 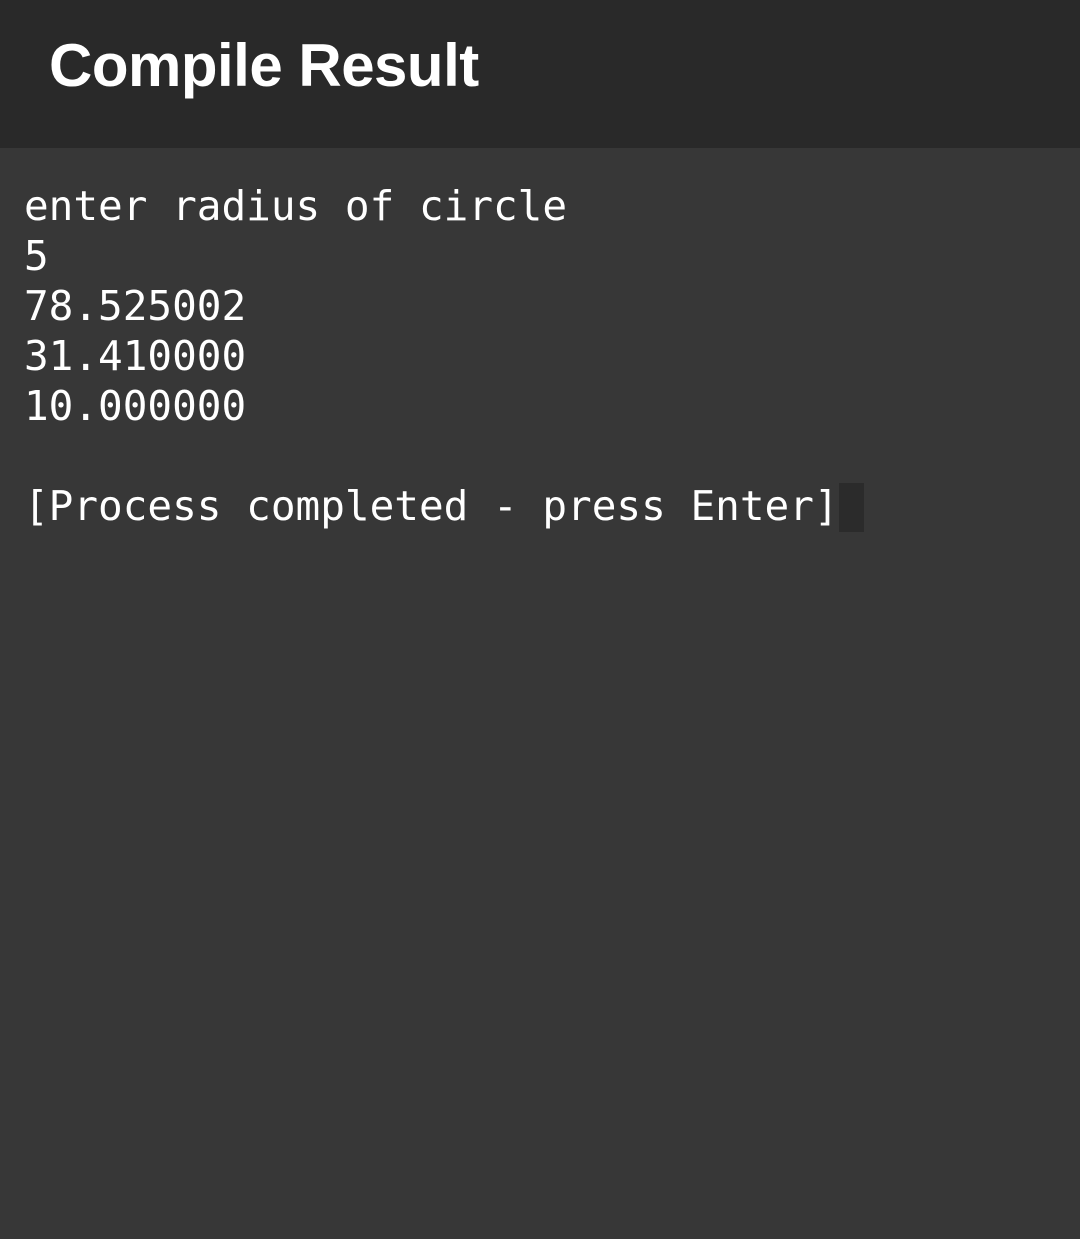 I want to click on terminal-line: 31.410000, so click(x=135, y=356).